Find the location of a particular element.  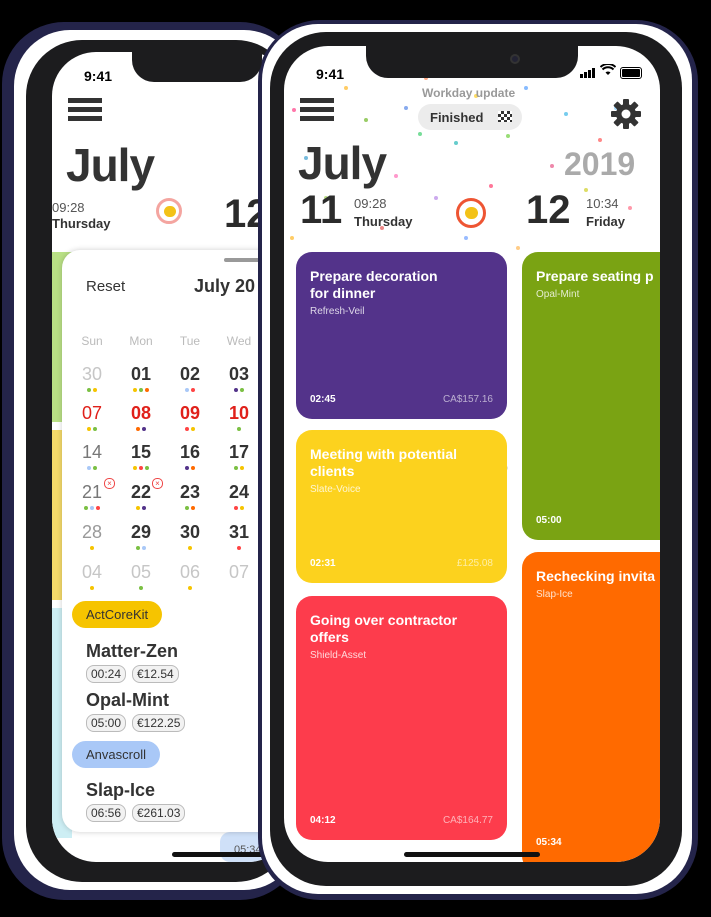

back-home-indicator is located at coordinates (222, 854).